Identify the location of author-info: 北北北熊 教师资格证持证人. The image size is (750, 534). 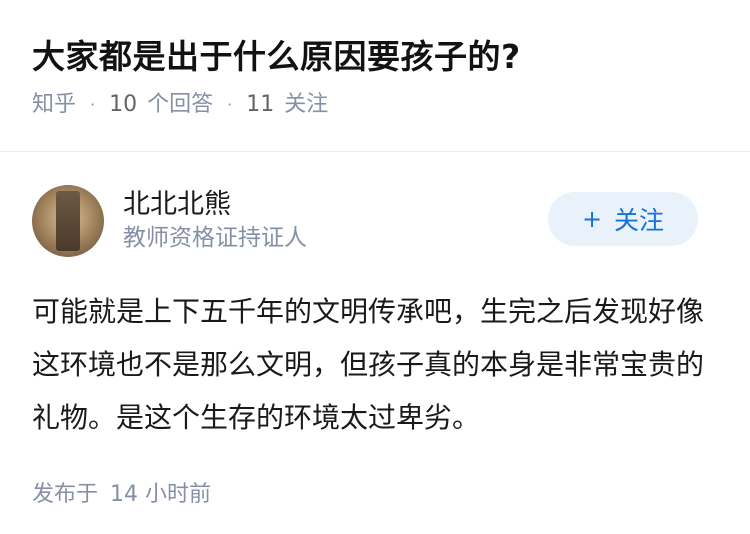
(215, 221).